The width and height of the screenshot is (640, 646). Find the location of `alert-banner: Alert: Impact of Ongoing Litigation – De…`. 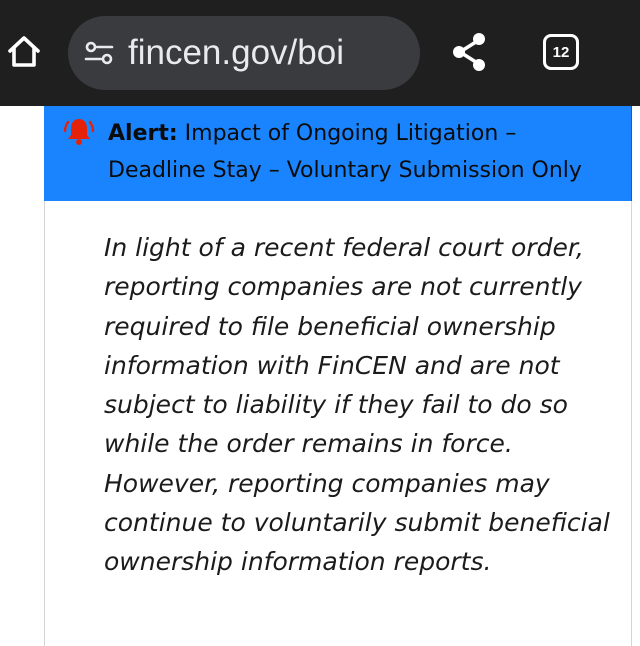

alert-banner: Alert: Impact of Ongoing Litigation – De… is located at coordinates (338, 153).